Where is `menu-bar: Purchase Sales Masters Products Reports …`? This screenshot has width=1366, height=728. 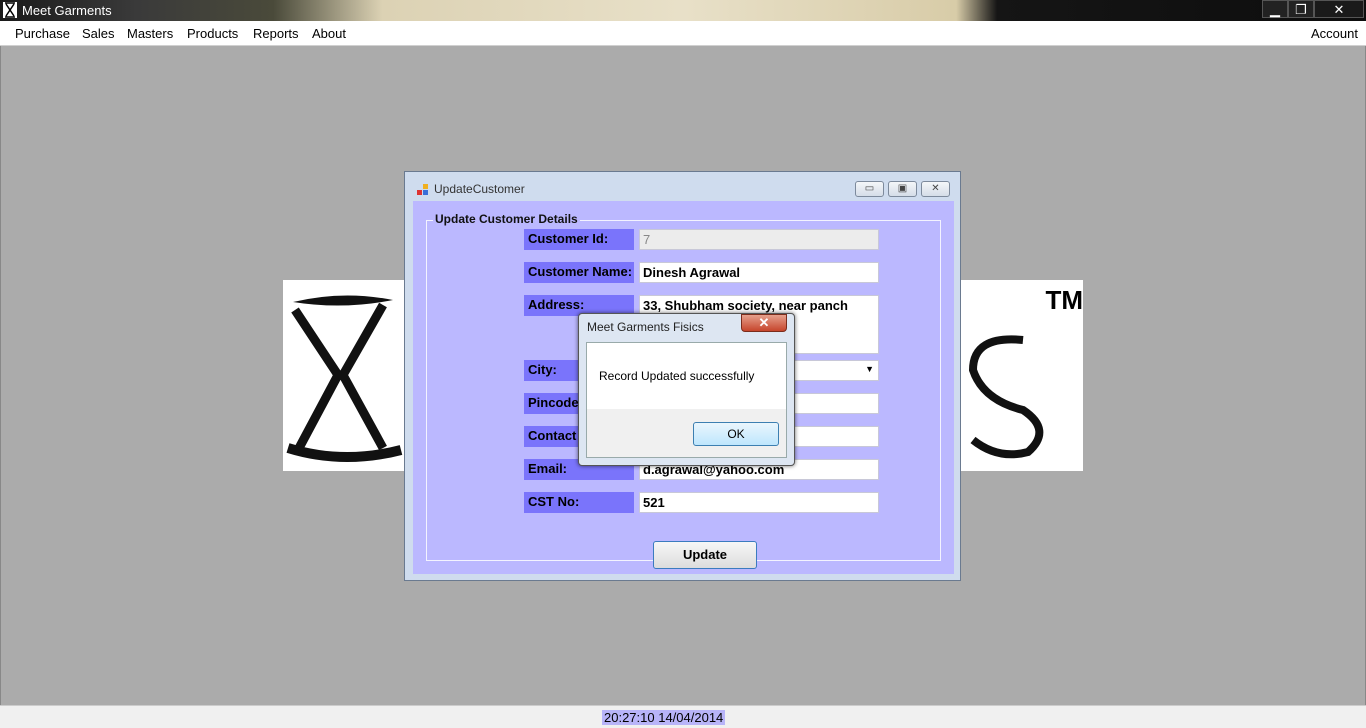
menu-bar: Purchase Sales Masters Products Reports … is located at coordinates (683, 33).